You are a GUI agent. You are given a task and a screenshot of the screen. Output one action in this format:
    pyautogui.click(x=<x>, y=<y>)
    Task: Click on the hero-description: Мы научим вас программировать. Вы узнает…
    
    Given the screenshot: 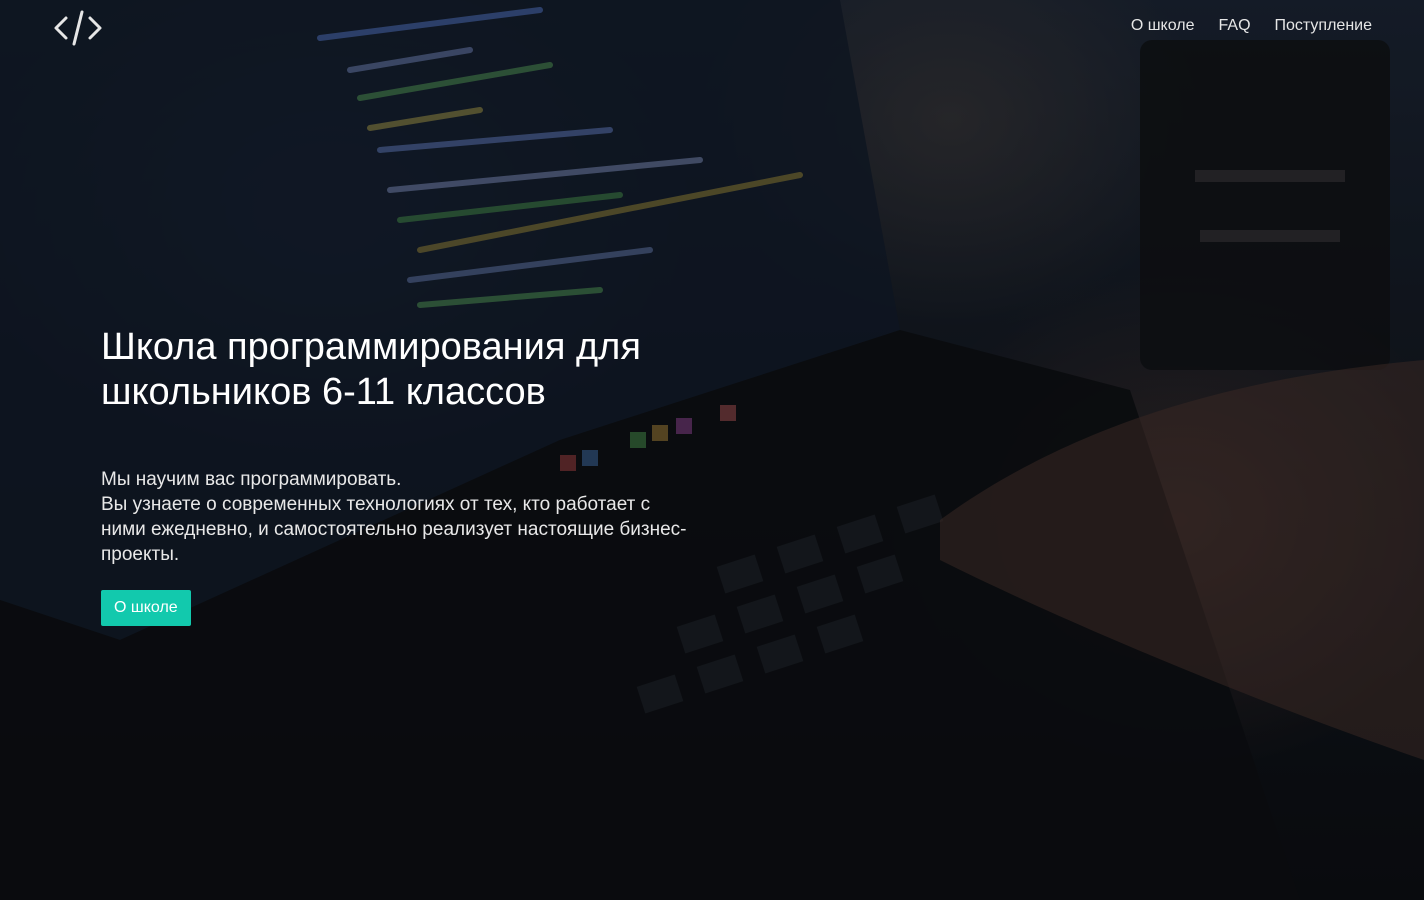 What is the action you would take?
    pyautogui.click(x=396, y=517)
    